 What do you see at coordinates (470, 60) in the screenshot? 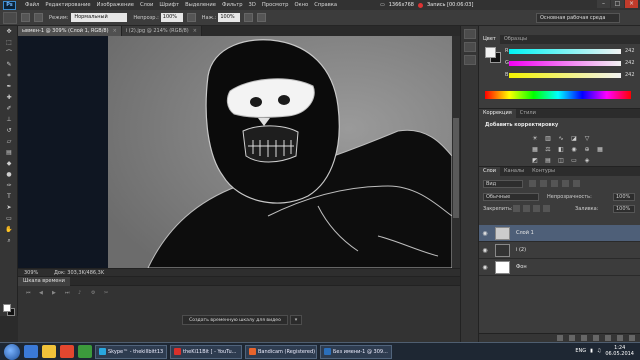
I see `actions-panel-icon` at bounding box center [470, 60].